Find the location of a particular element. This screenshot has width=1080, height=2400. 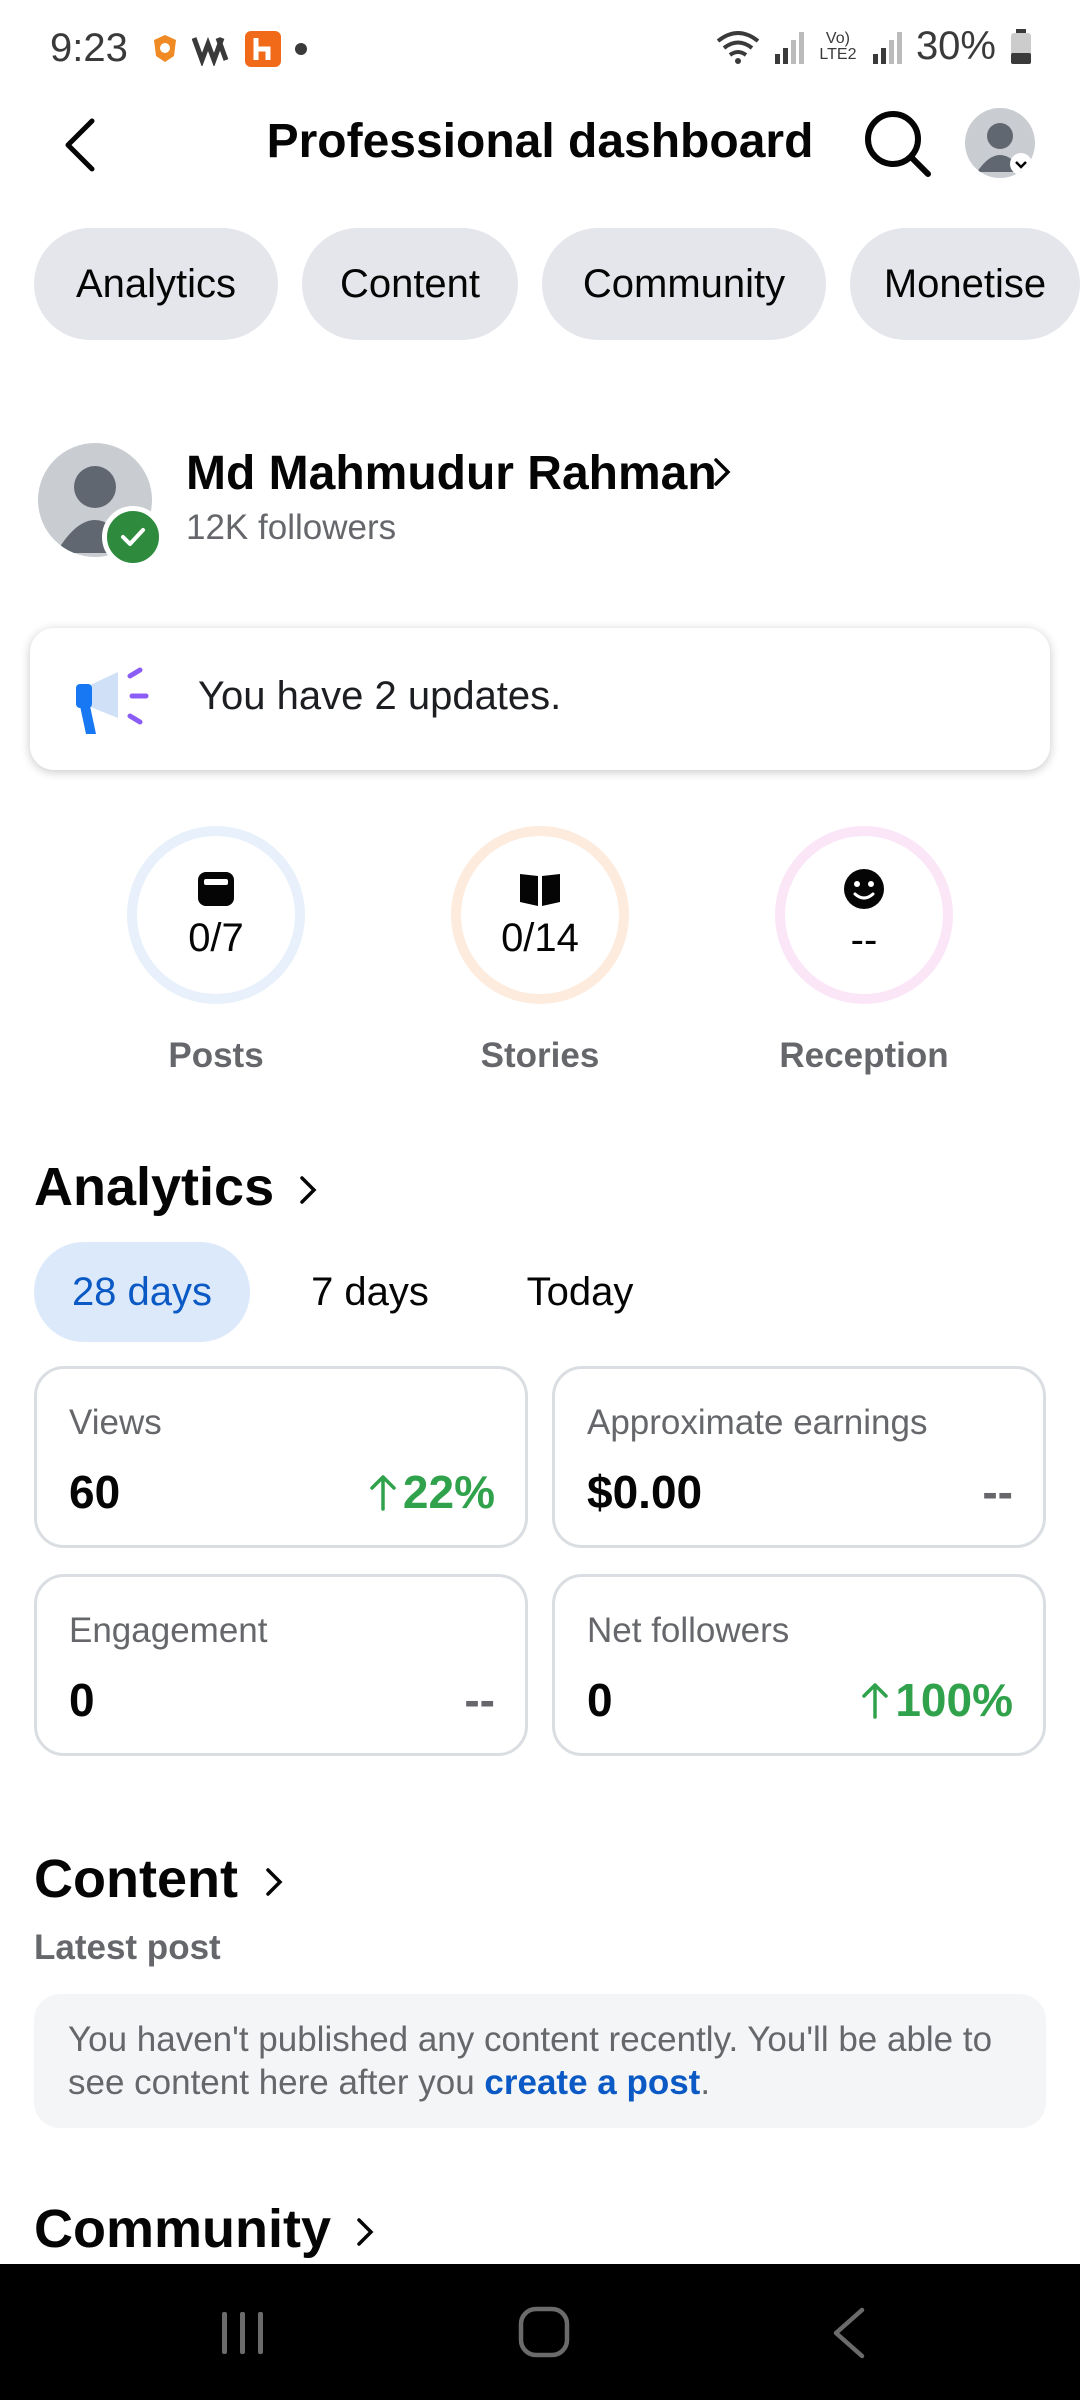

stories-label: Stories is located at coordinates (540, 1055).